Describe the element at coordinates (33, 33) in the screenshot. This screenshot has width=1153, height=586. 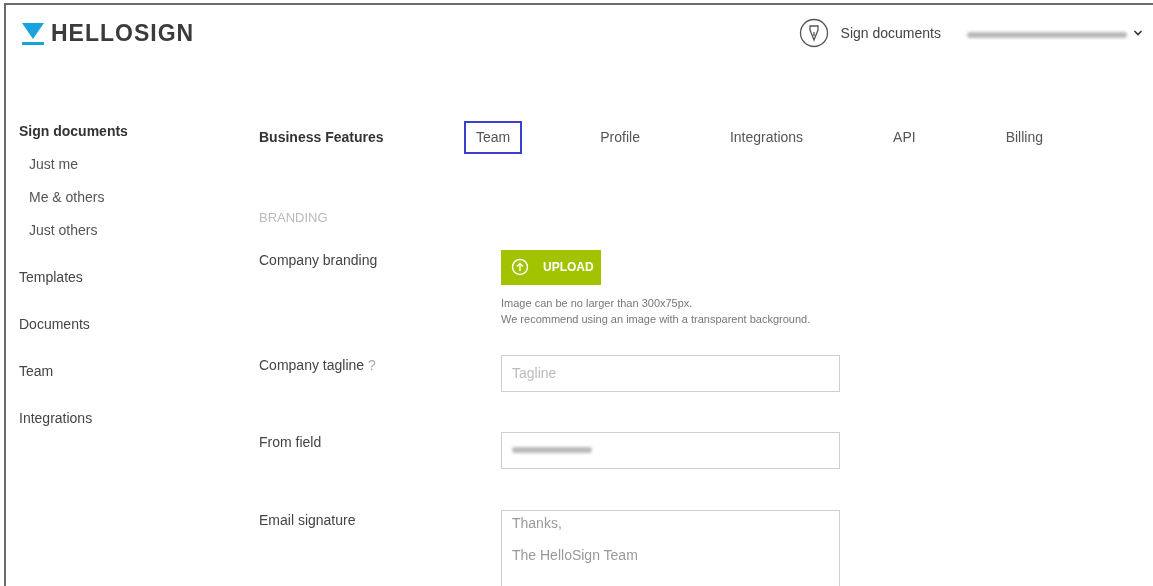
I see `logo-icon` at that location.